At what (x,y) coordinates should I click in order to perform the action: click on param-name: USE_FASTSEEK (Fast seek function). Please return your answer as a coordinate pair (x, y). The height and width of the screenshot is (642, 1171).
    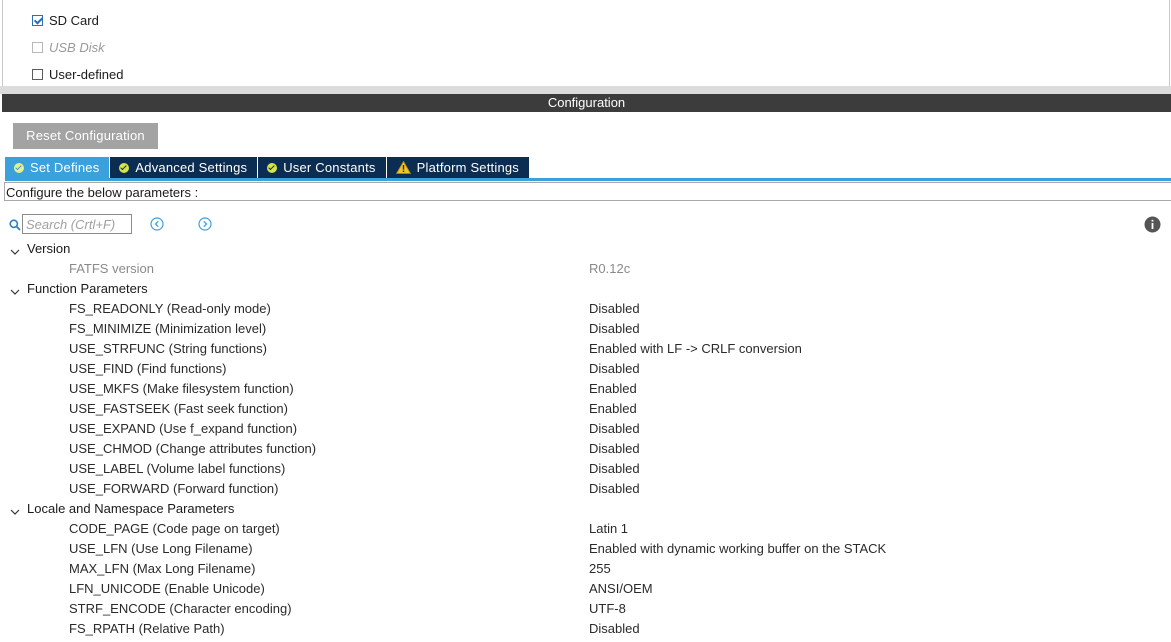
    Looking at the image, I should click on (178, 408).